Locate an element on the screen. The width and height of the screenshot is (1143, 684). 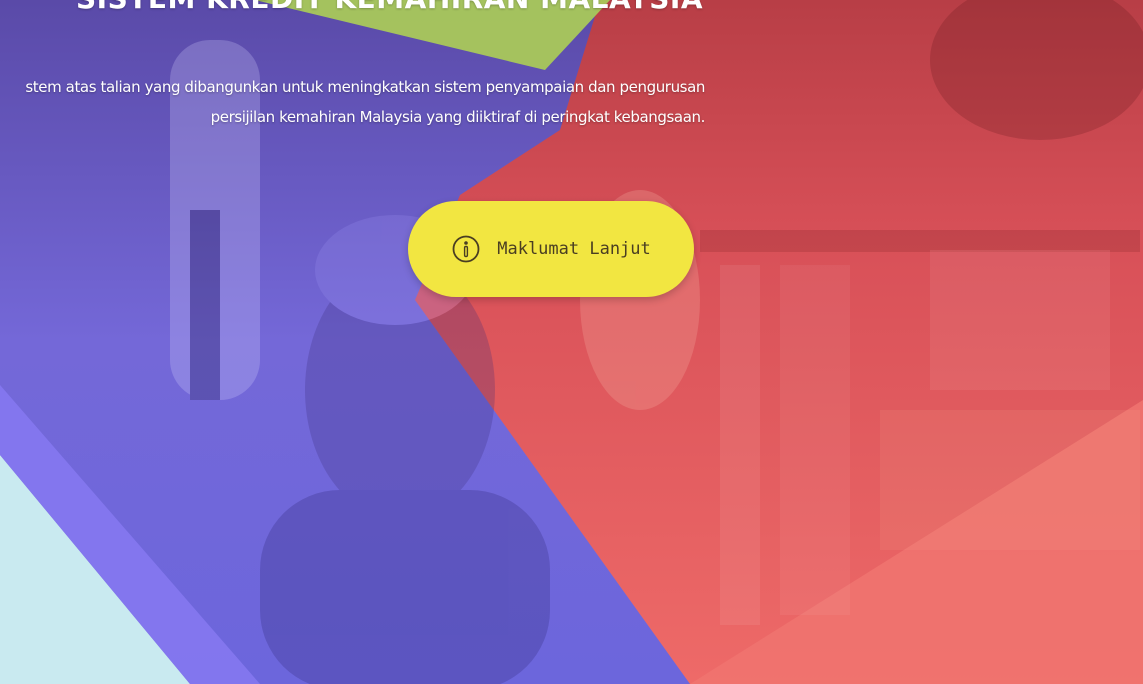
info-circle-icon is located at coordinates (466, 249).